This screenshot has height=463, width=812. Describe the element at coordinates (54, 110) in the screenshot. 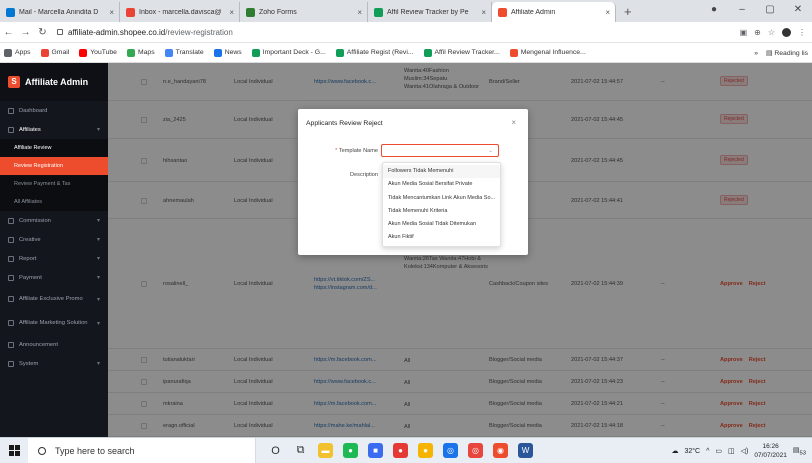

I see `sidebar-item: Dashboard` at that location.